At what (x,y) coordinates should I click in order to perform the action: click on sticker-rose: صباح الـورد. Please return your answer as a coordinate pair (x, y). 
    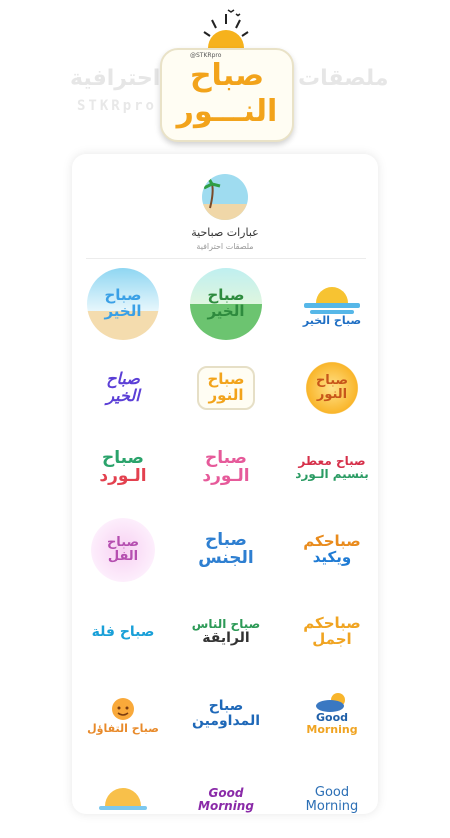
    Looking at the image, I should click on (123, 468).